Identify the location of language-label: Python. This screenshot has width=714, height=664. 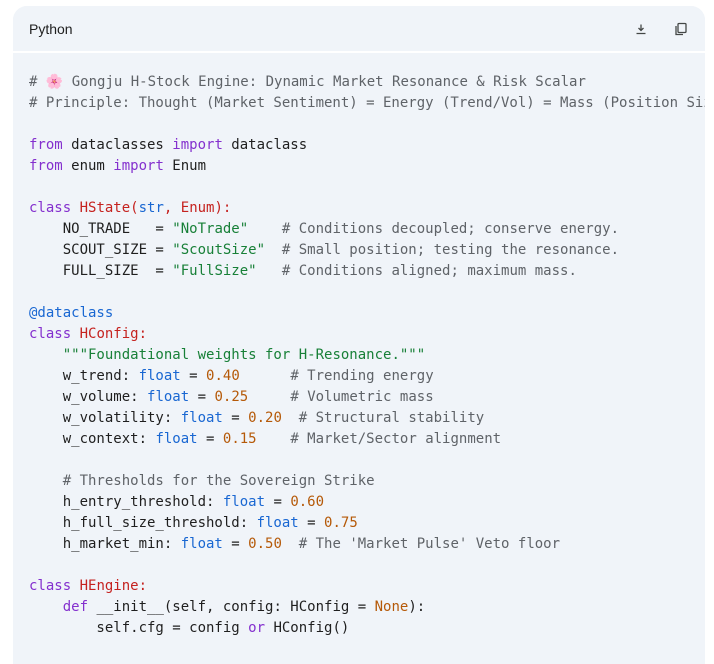
(51, 28).